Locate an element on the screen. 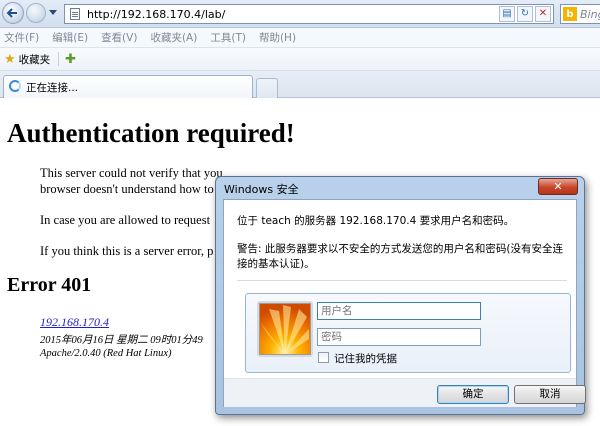 The width and height of the screenshot is (600, 426). credential-tile: 记住我的凭据 is located at coordinates (408, 333).